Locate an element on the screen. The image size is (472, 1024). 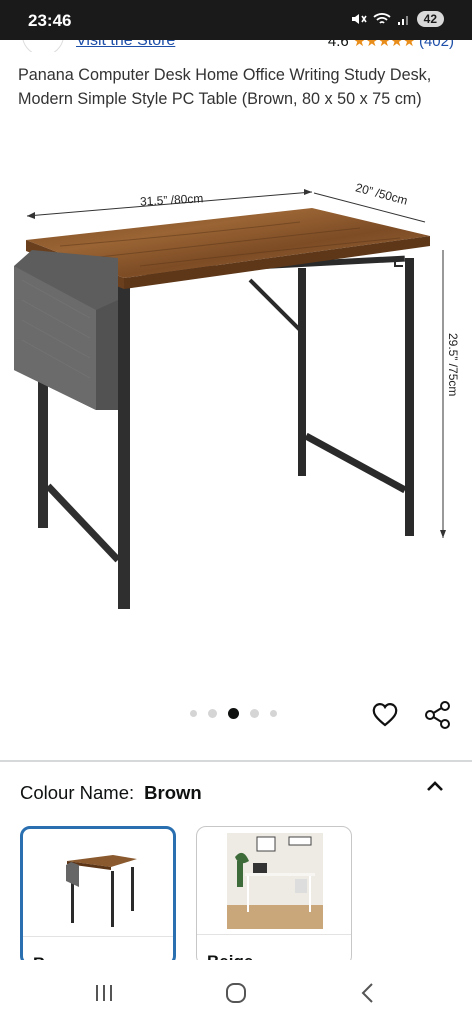
colour-name-label: Colour Name: is located at coordinates (77, 792).